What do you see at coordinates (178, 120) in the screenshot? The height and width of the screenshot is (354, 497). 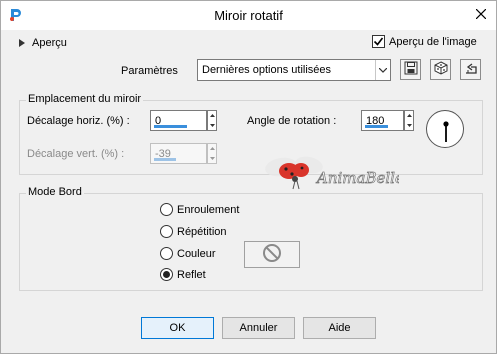 I see `horizontal-offset-input: 0` at bounding box center [178, 120].